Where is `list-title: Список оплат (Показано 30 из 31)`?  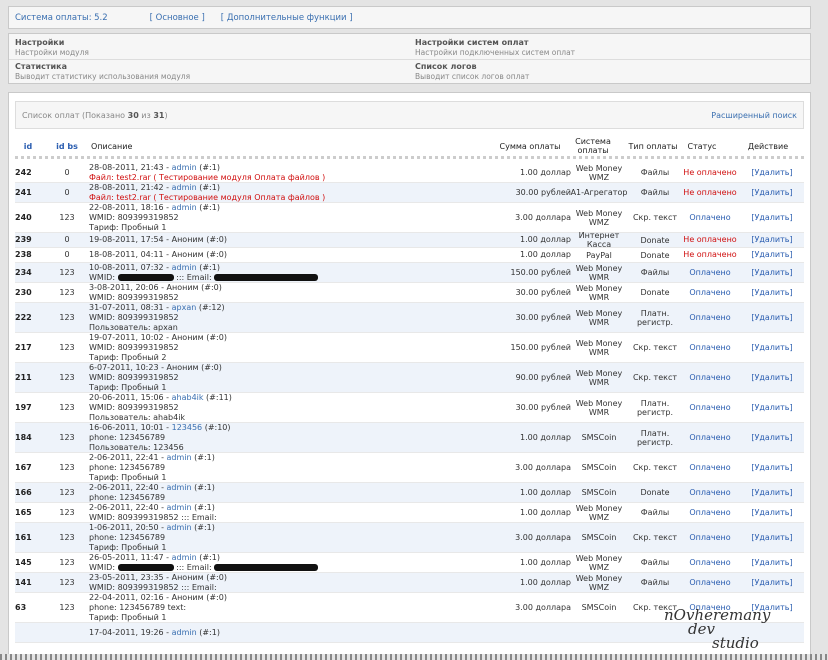
list-title: Список оплат (Показано 30 из 31) is located at coordinates (95, 115).